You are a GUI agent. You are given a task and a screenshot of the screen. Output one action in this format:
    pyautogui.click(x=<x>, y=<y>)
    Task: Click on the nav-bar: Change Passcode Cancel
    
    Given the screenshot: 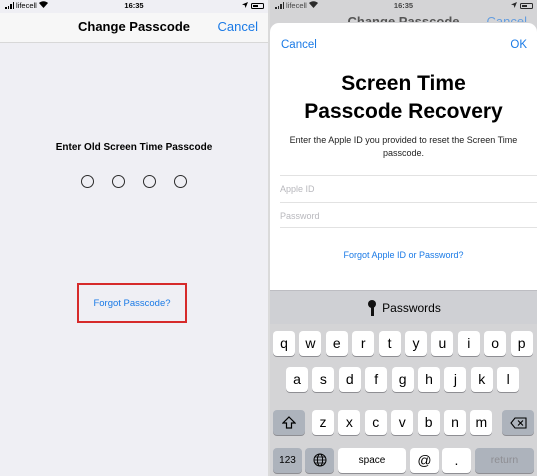 What is the action you would take?
    pyautogui.click(x=134, y=28)
    